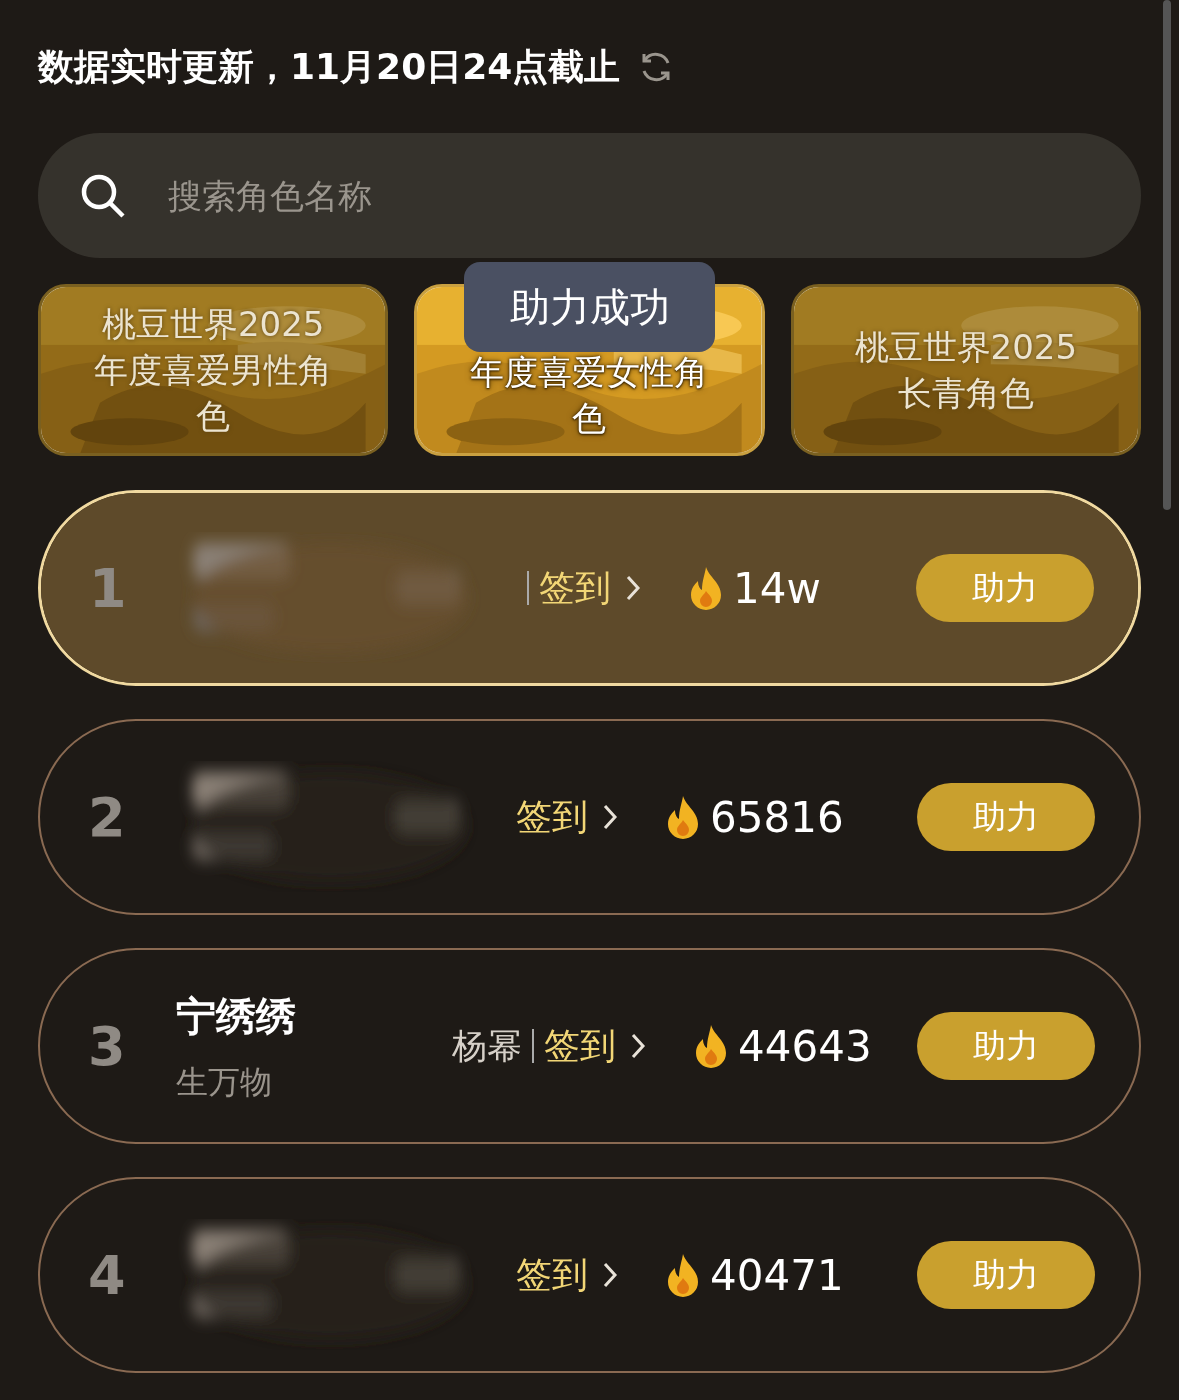  Describe the element at coordinates (965, 370) in the screenshot. I see `category-tab: 桃豆世界2025 长青角色` at that location.